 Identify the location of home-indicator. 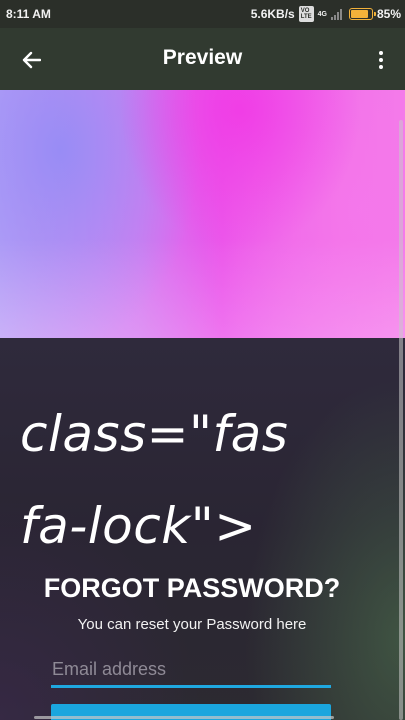
(184, 717).